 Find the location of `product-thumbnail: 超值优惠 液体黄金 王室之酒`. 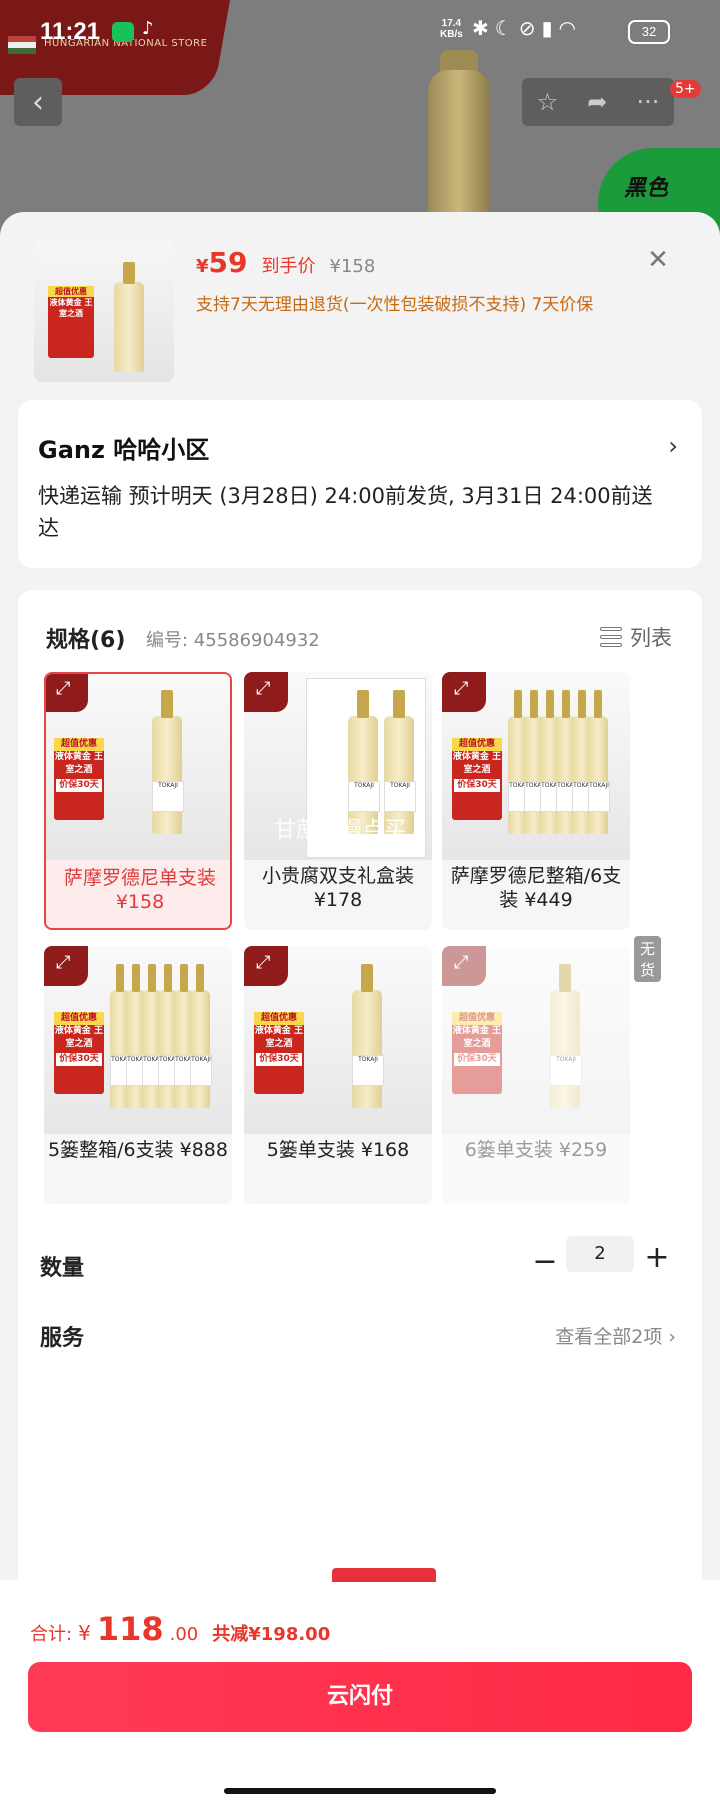

product-thumbnail: 超值优惠 液体黄金 王室之酒 is located at coordinates (104, 312).